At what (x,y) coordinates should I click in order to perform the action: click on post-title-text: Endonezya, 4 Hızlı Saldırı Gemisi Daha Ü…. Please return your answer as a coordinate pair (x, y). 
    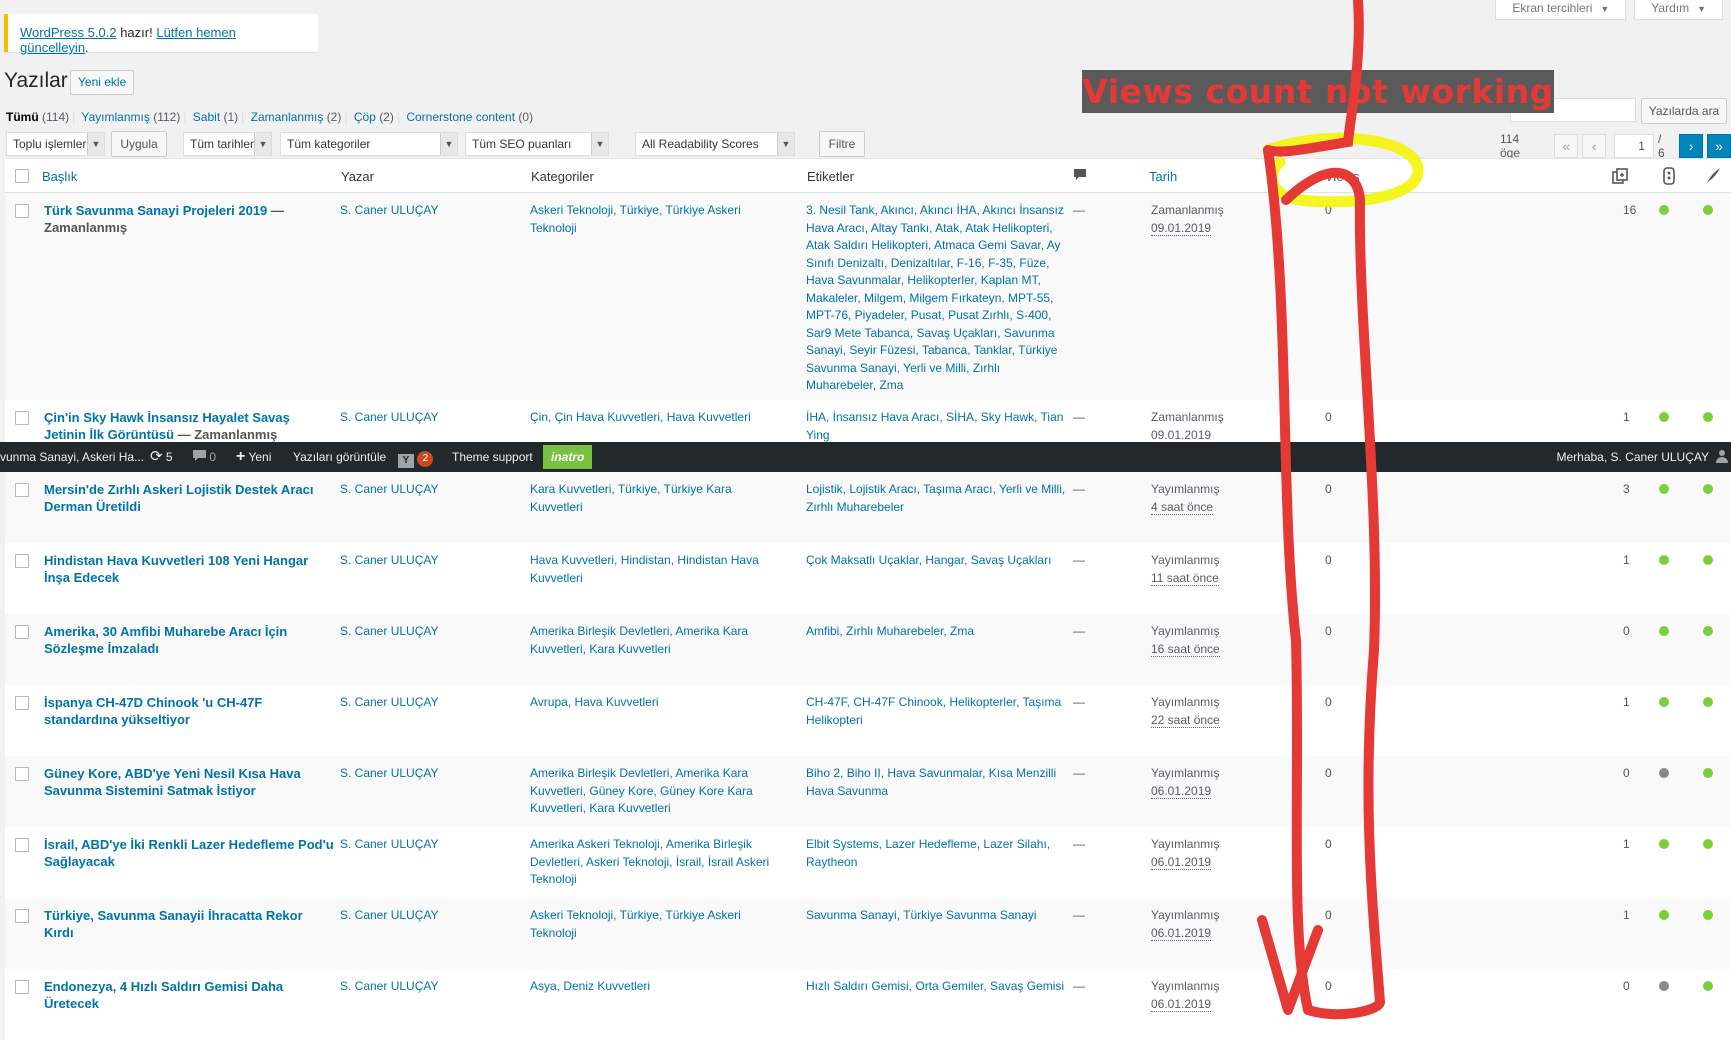
    Looking at the image, I should click on (163, 995).